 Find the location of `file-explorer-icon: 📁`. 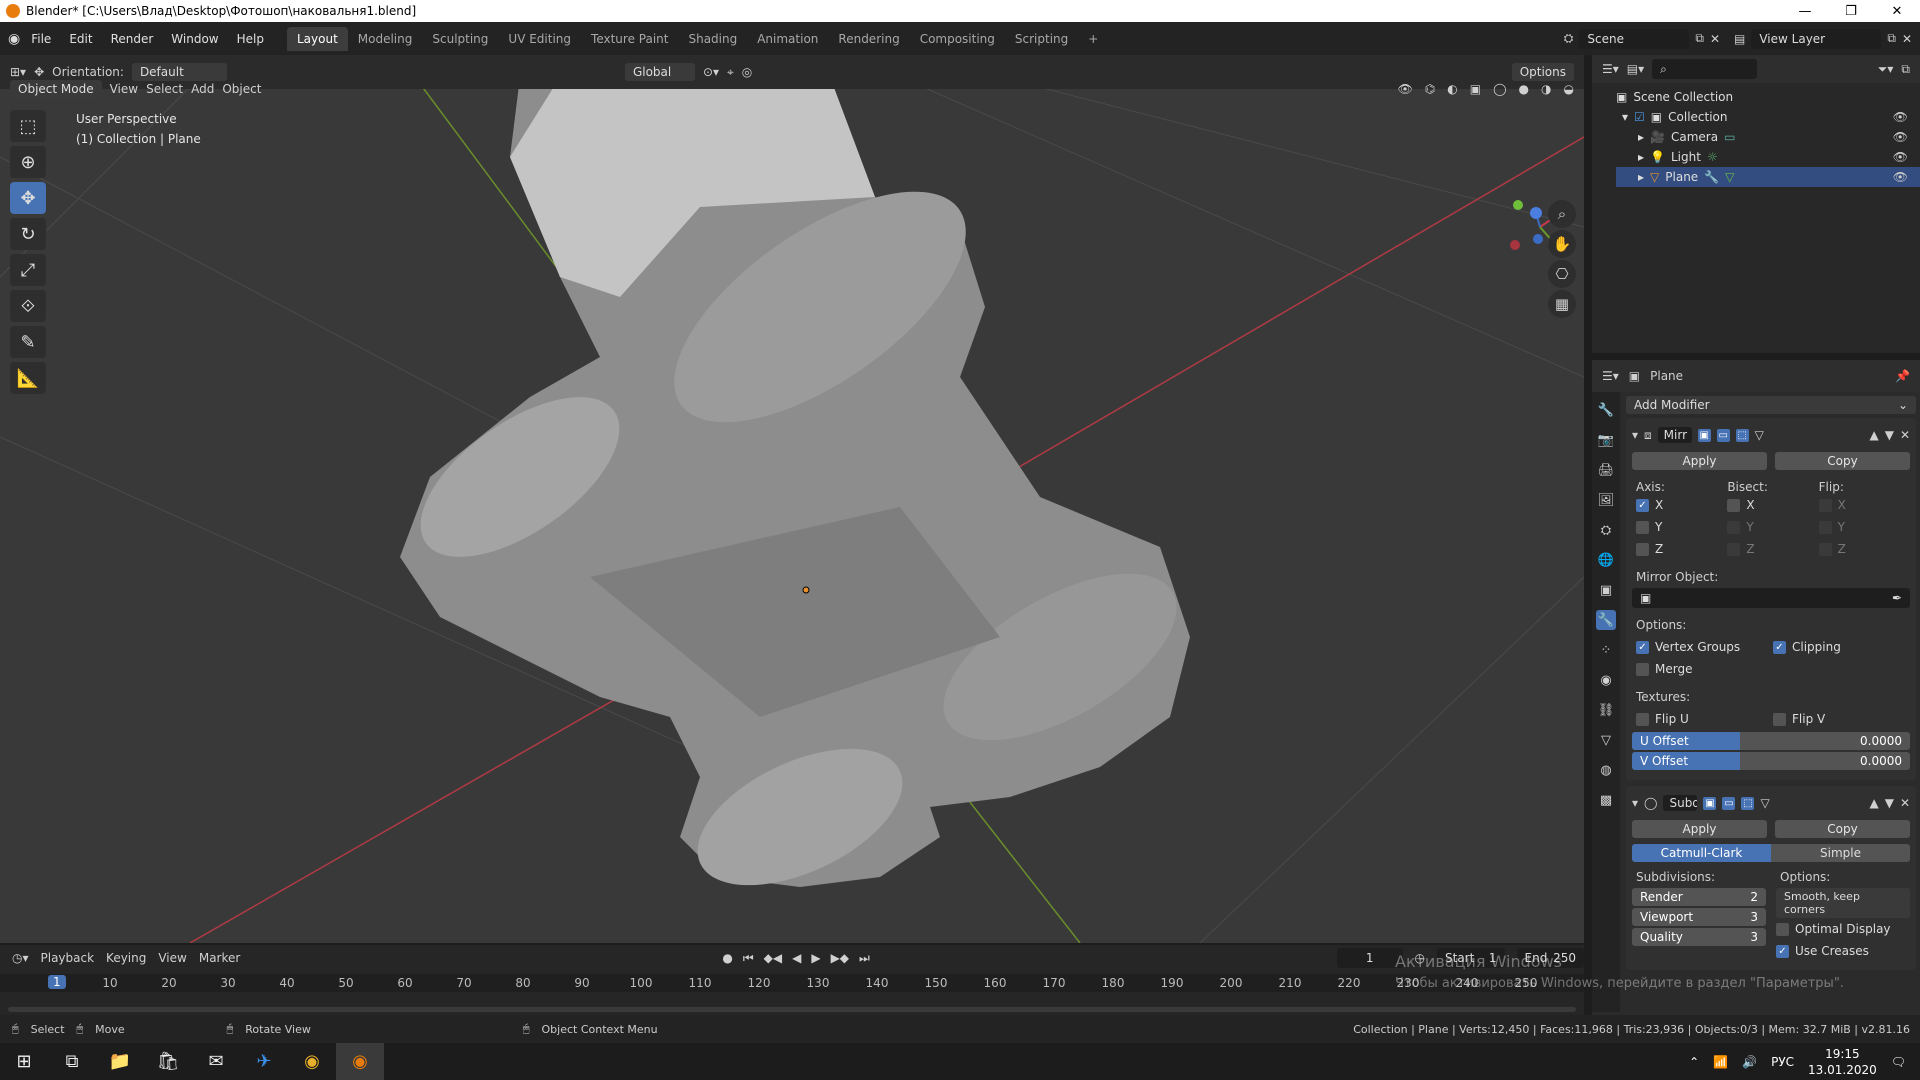

file-explorer-icon: 📁 is located at coordinates (120, 1061).